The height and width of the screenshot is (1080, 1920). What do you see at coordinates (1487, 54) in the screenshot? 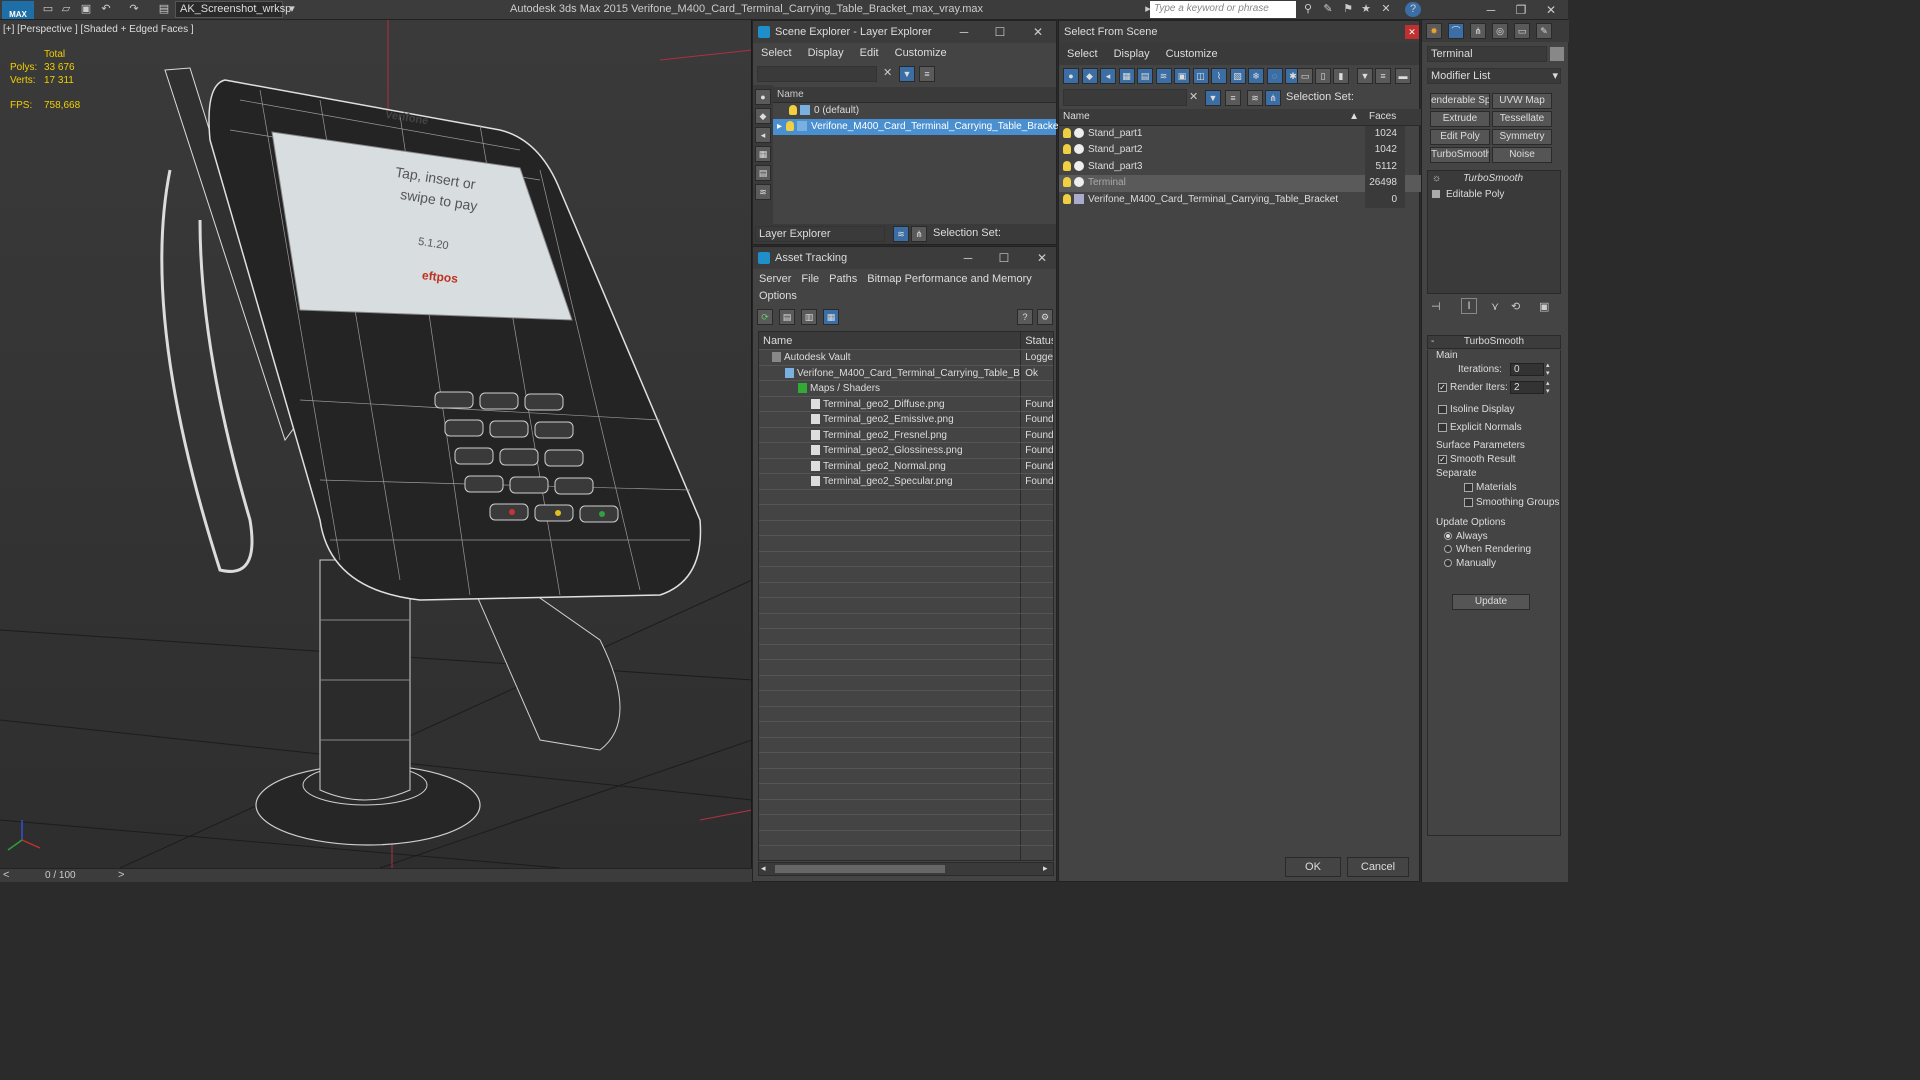
I see `object-name-field: Terminal` at bounding box center [1487, 54].